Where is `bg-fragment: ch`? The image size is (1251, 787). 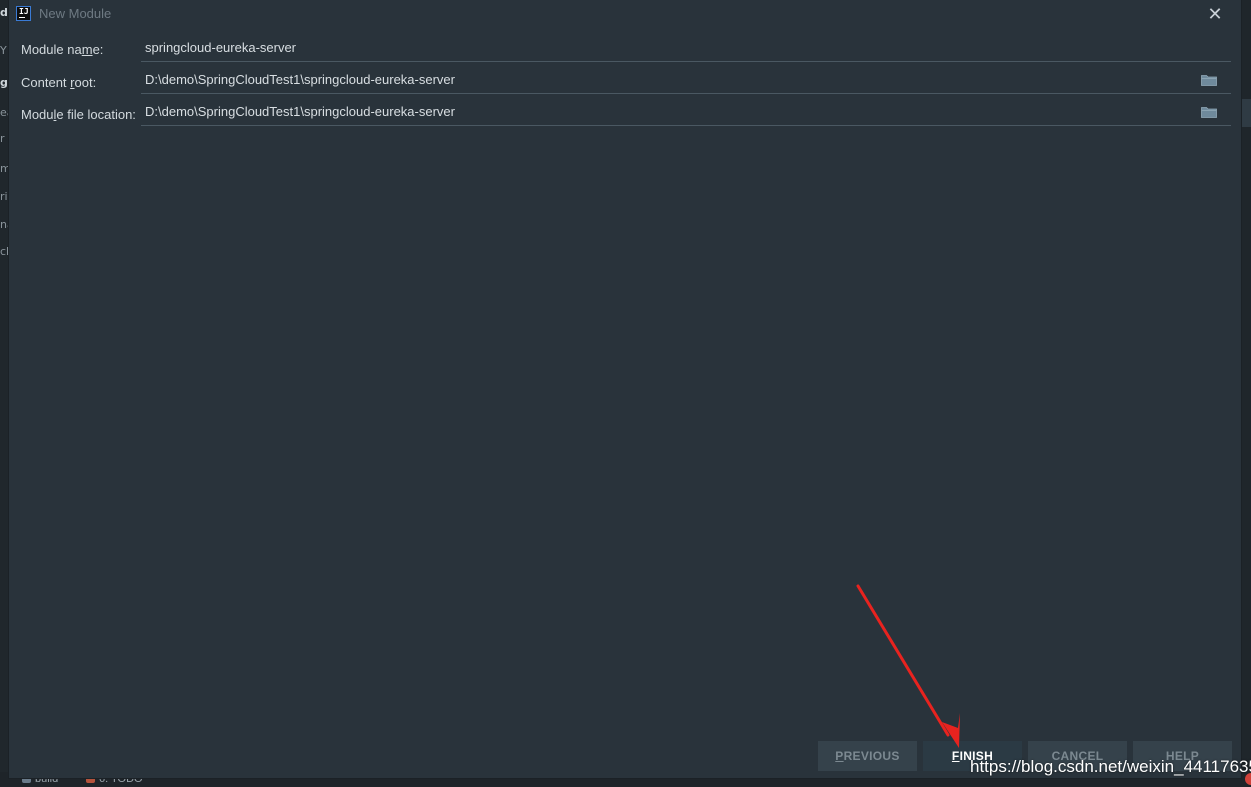
bg-fragment: ch is located at coordinates (4, 251).